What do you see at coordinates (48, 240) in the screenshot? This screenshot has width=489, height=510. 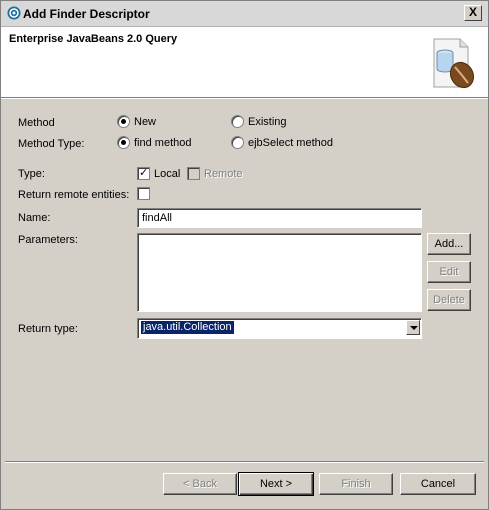 I see `parameters-label: Parameters:` at bounding box center [48, 240].